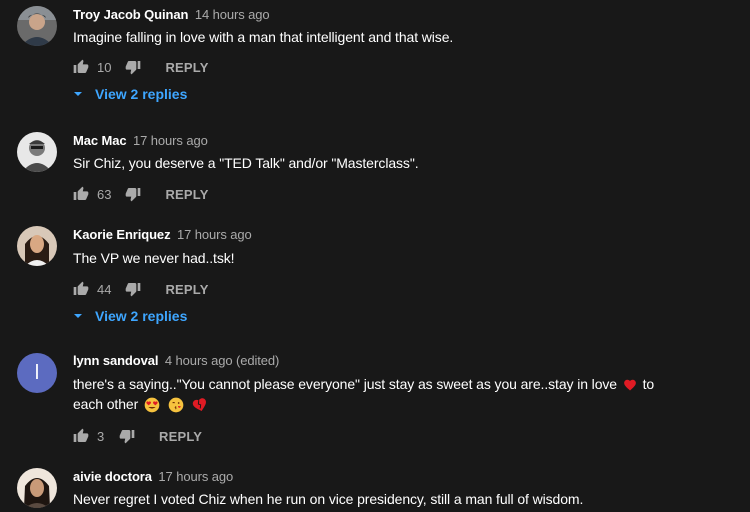 This screenshot has width=750, height=512. What do you see at coordinates (152, 405) in the screenshot?
I see `heart-eyes-icon` at bounding box center [152, 405].